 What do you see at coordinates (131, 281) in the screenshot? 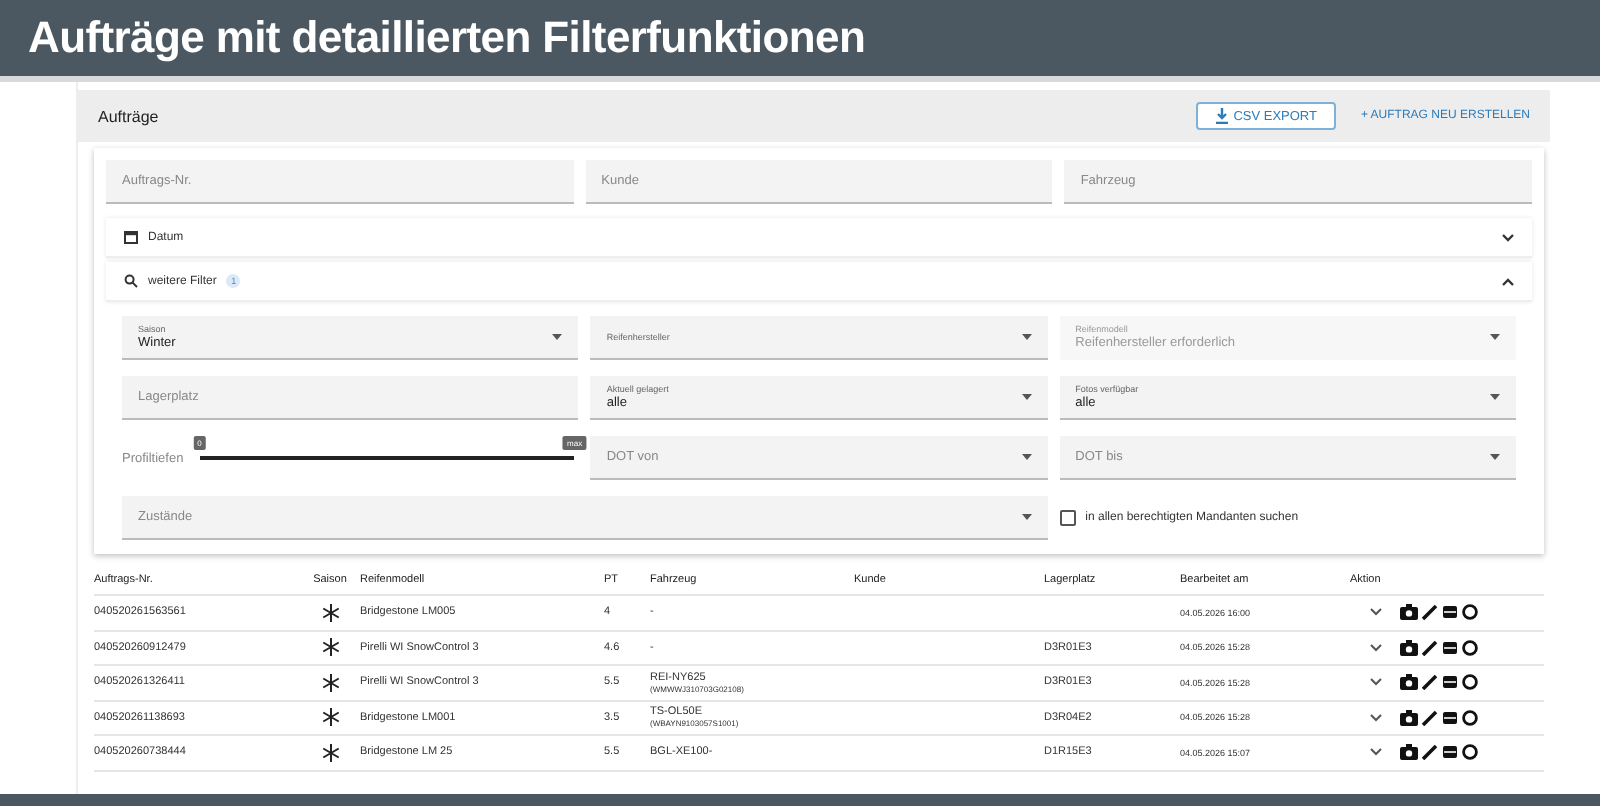
I see `search-icon` at bounding box center [131, 281].